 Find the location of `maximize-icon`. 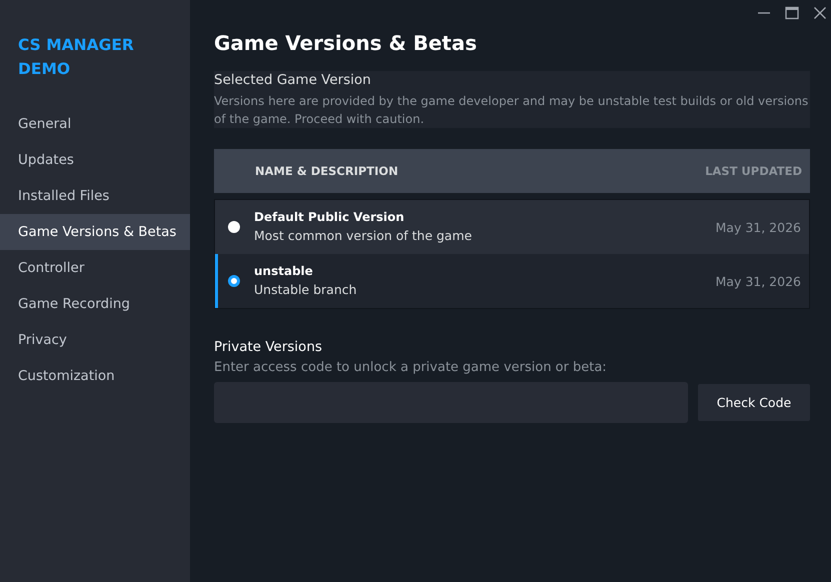

maximize-icon is located at coordinates (792, 13).